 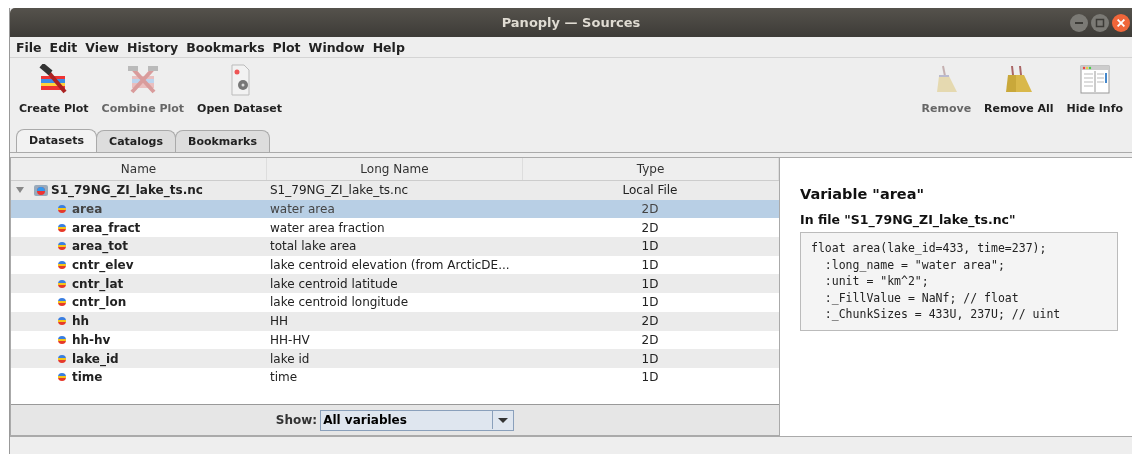 What do you see at coordinates (862, 194) in the screenshot?
I see `info-title: Variable "area"` at bounding box center [862, 194].